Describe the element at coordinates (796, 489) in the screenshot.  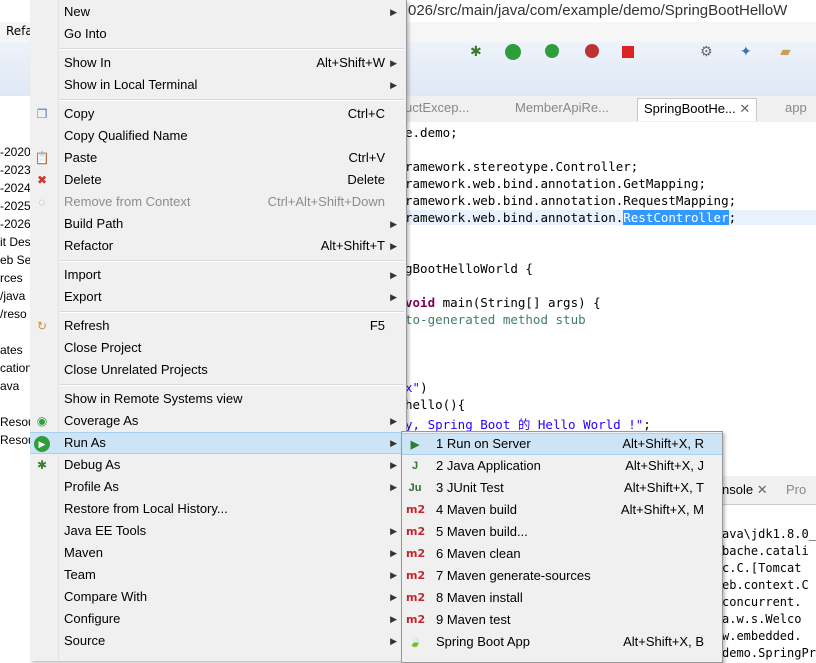
I see `problems-tab: Pro` at that location.